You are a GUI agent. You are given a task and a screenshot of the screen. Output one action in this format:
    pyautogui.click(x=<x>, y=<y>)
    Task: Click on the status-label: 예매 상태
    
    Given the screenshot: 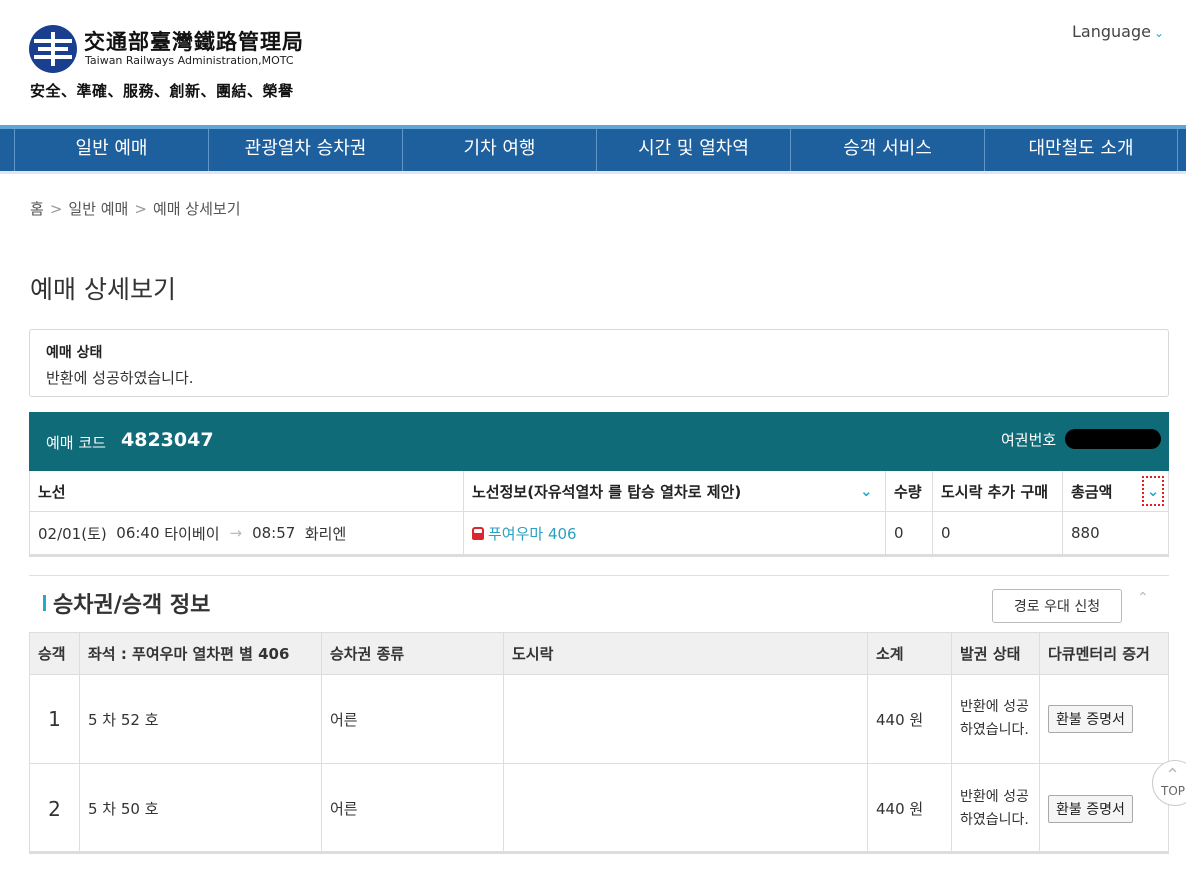 What is the action you would take?
    pyautogui.click(x=74, y=353)
    